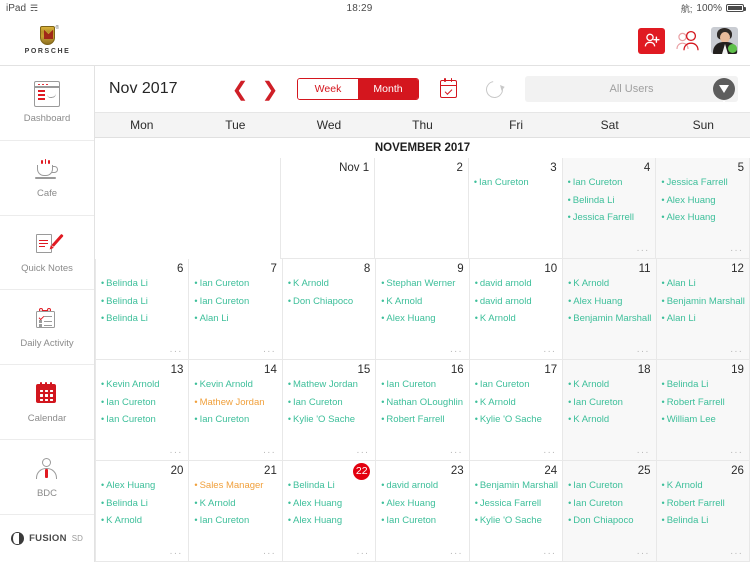 Image resolution: width=750 pixels, height=562 pixels. What do you see at coordinates (703, 511) in the screenshot?
I see `calendar-day-cell: 26 • K Arnold • Robert Farrell • Belinda Li ···` at bounding box center [703, 511].